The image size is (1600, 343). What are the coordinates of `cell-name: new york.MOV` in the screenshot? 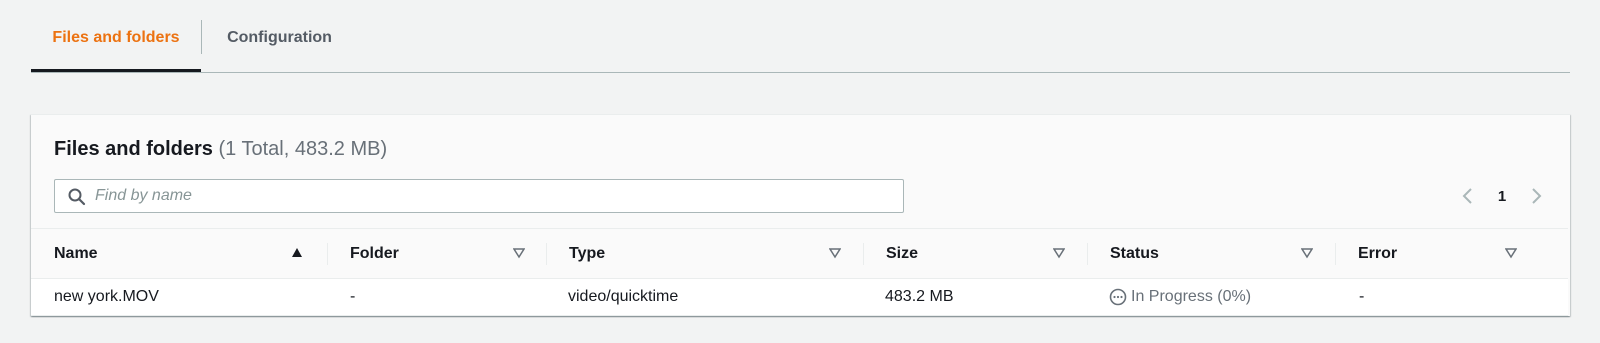 It's located at (106, 296).